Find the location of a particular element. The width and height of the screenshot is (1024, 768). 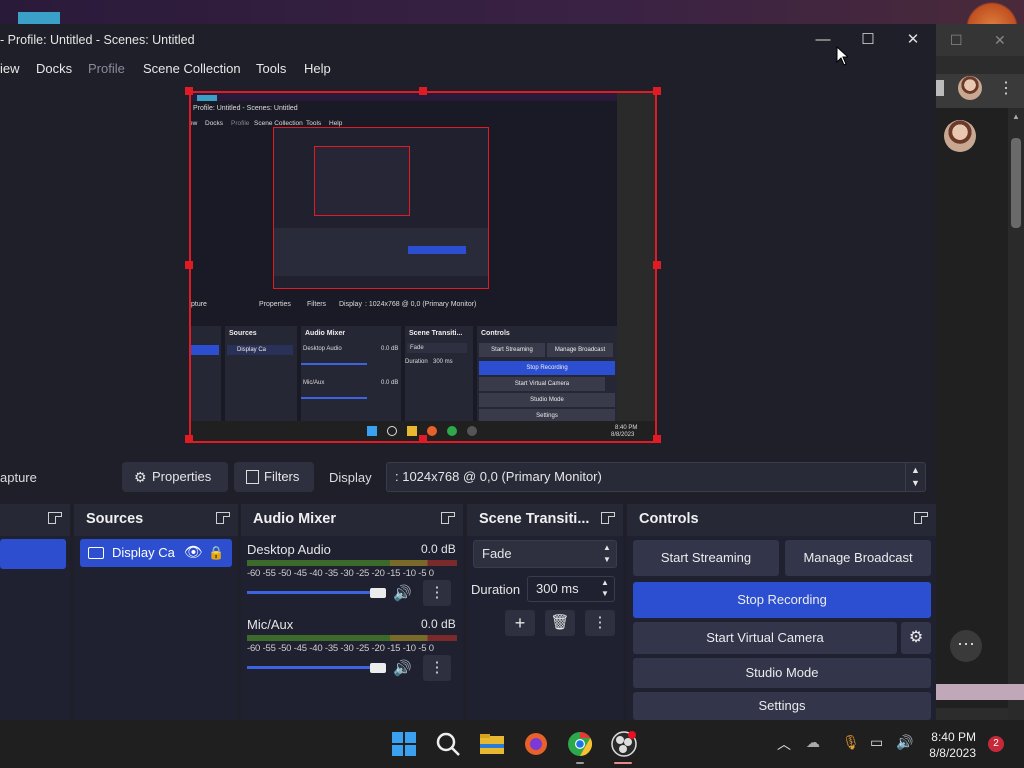

menu-docks: Docks is located at coordinates (54, 68).